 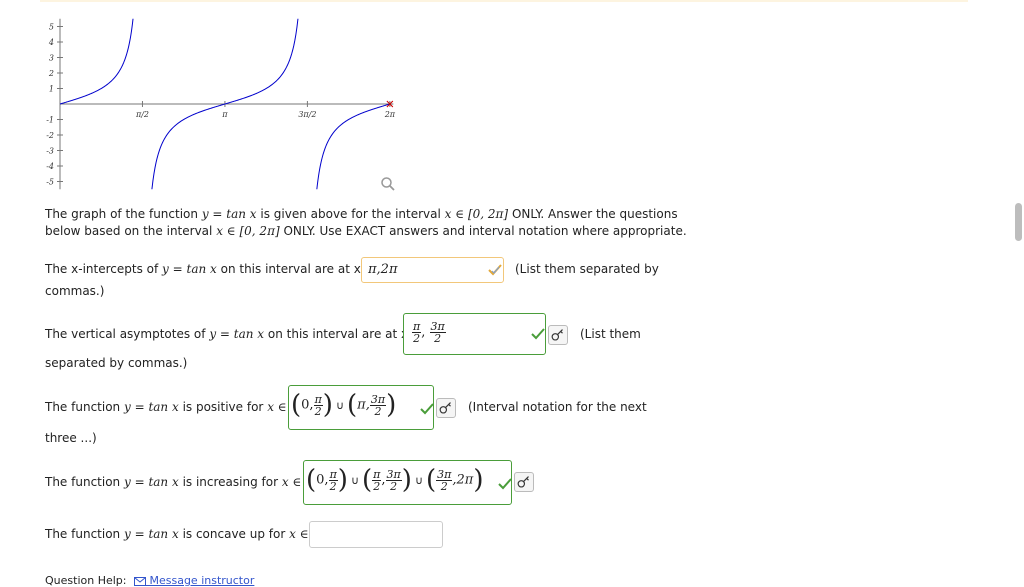 I want to click on question-help: Question Help: Message instructor, so click(x=149, y=580).